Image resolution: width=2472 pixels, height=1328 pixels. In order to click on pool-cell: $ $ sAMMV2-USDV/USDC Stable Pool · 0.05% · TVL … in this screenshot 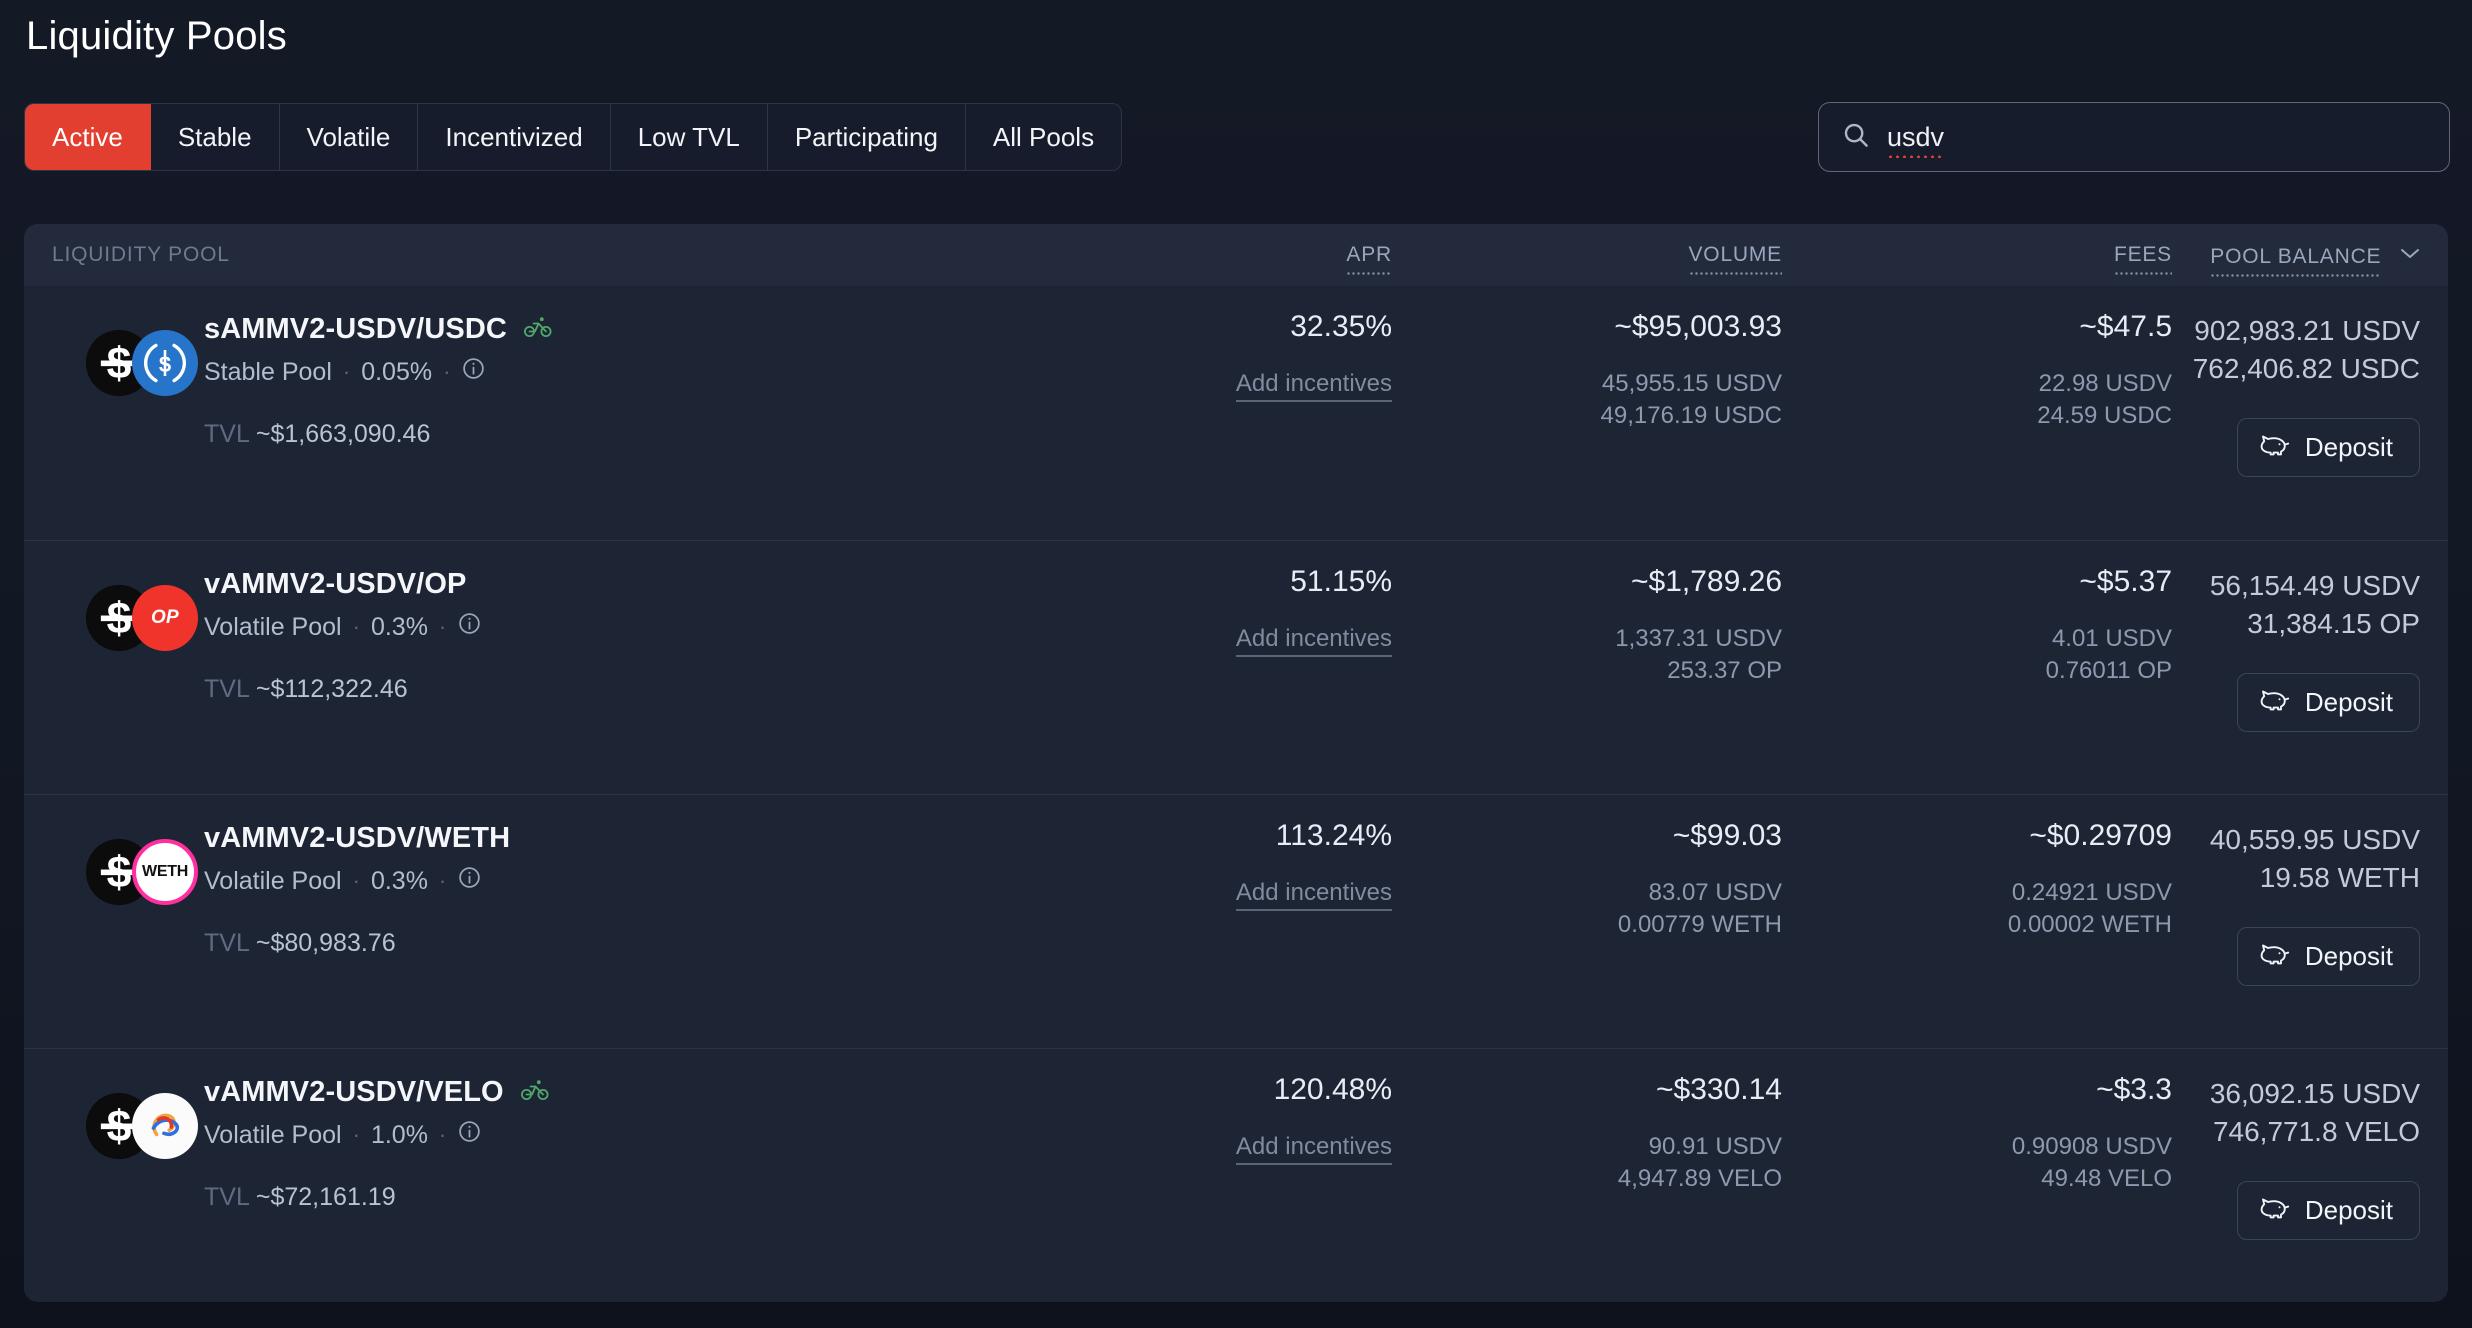, I will do `click(543, 426)`.